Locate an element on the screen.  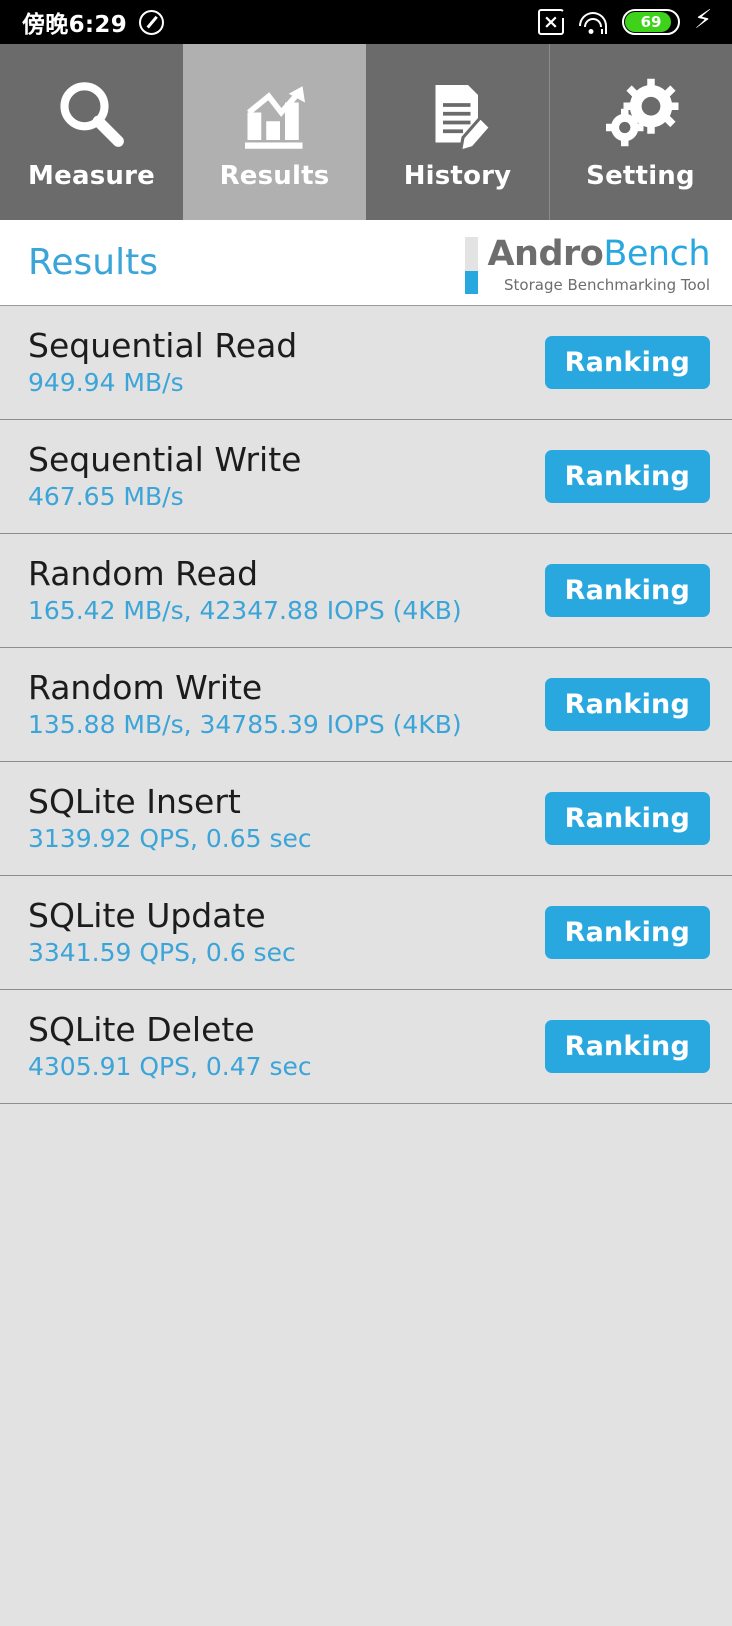
logo-andro: Andro is located at coordinates (545, 254).